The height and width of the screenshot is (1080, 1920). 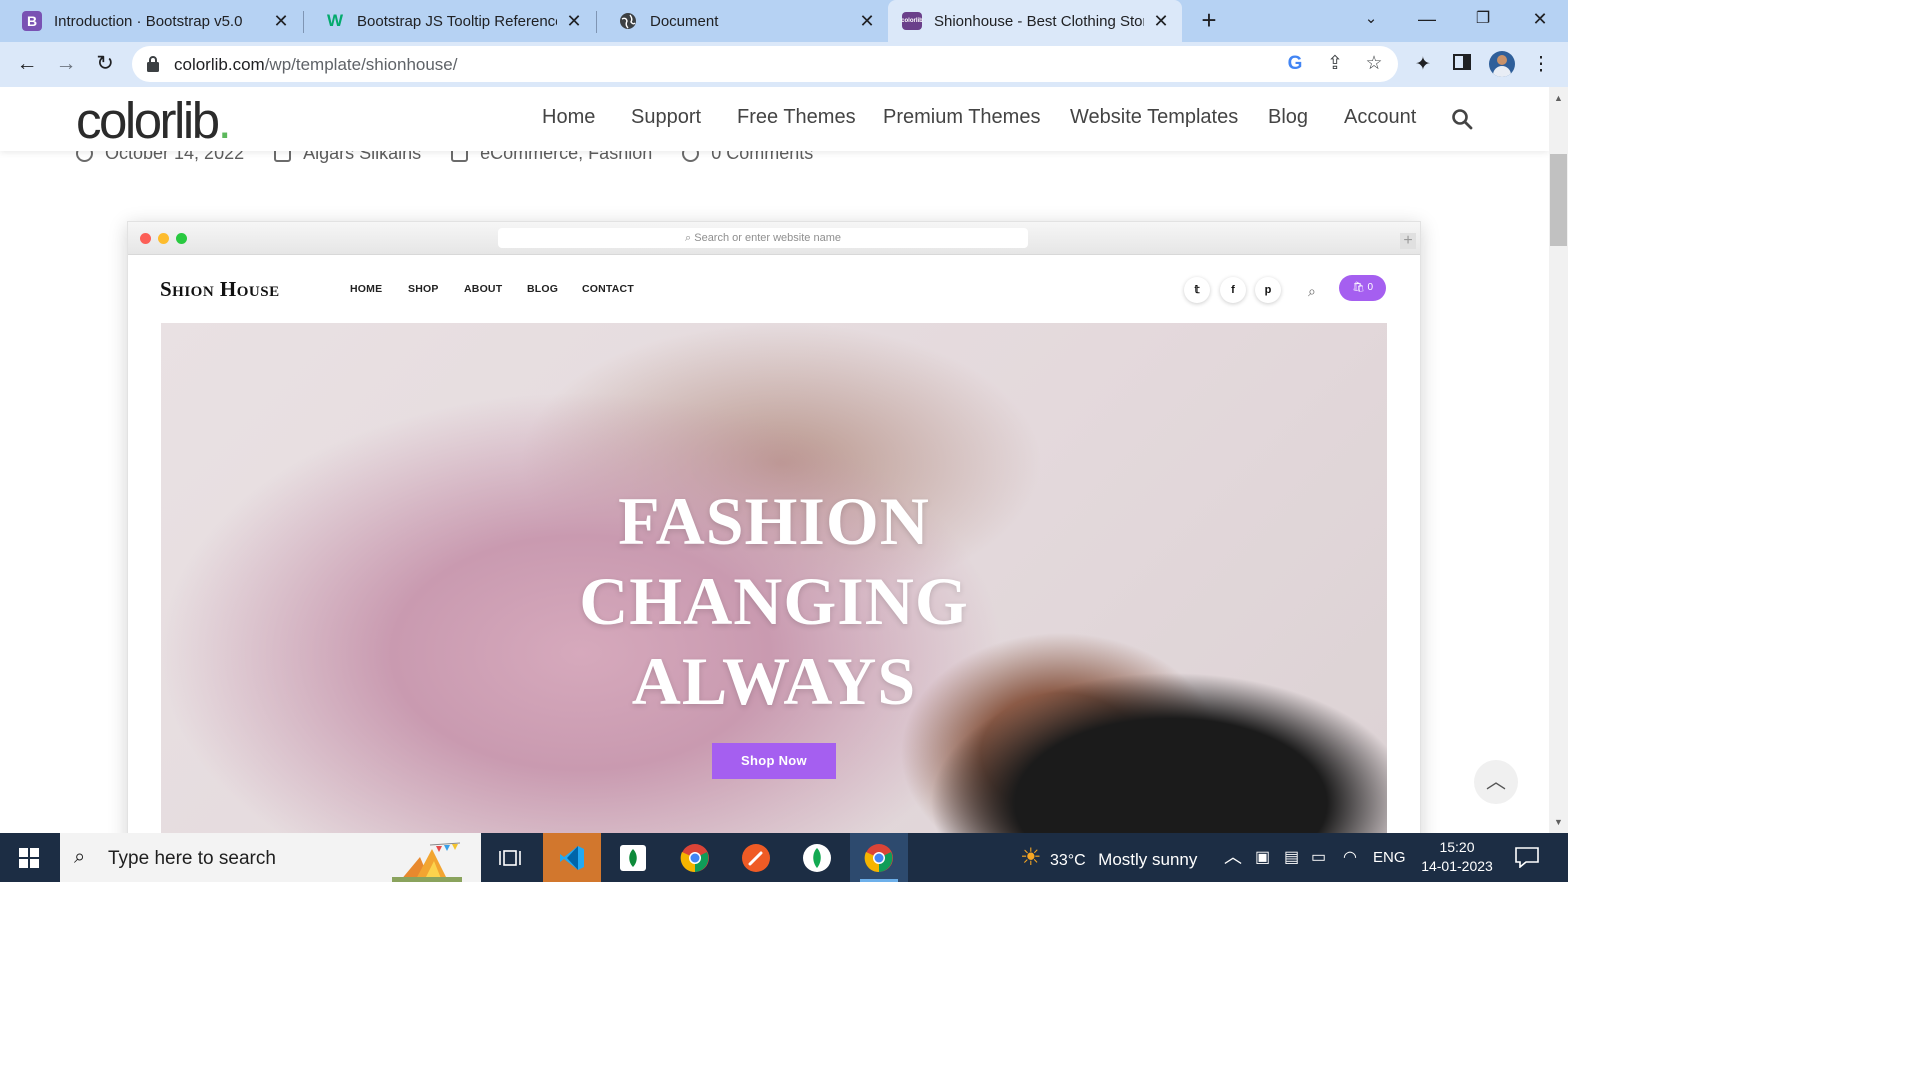 What do you see at coordinates (756, 857) in the screenshot?
I see `postman-app-icon` at bounding box center [756, 857].